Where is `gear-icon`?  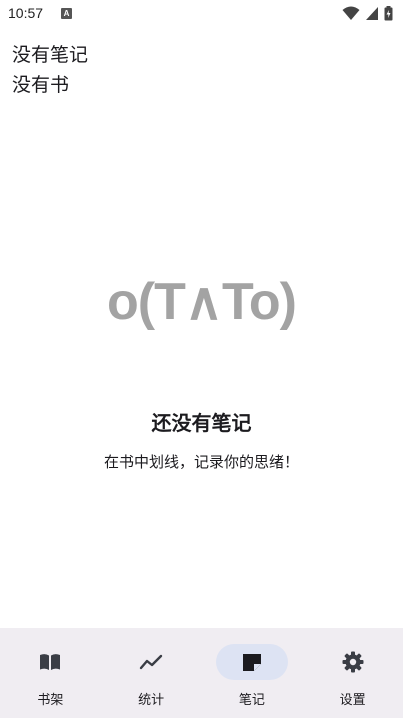 gear-icon is located at coordinates (353, 662).